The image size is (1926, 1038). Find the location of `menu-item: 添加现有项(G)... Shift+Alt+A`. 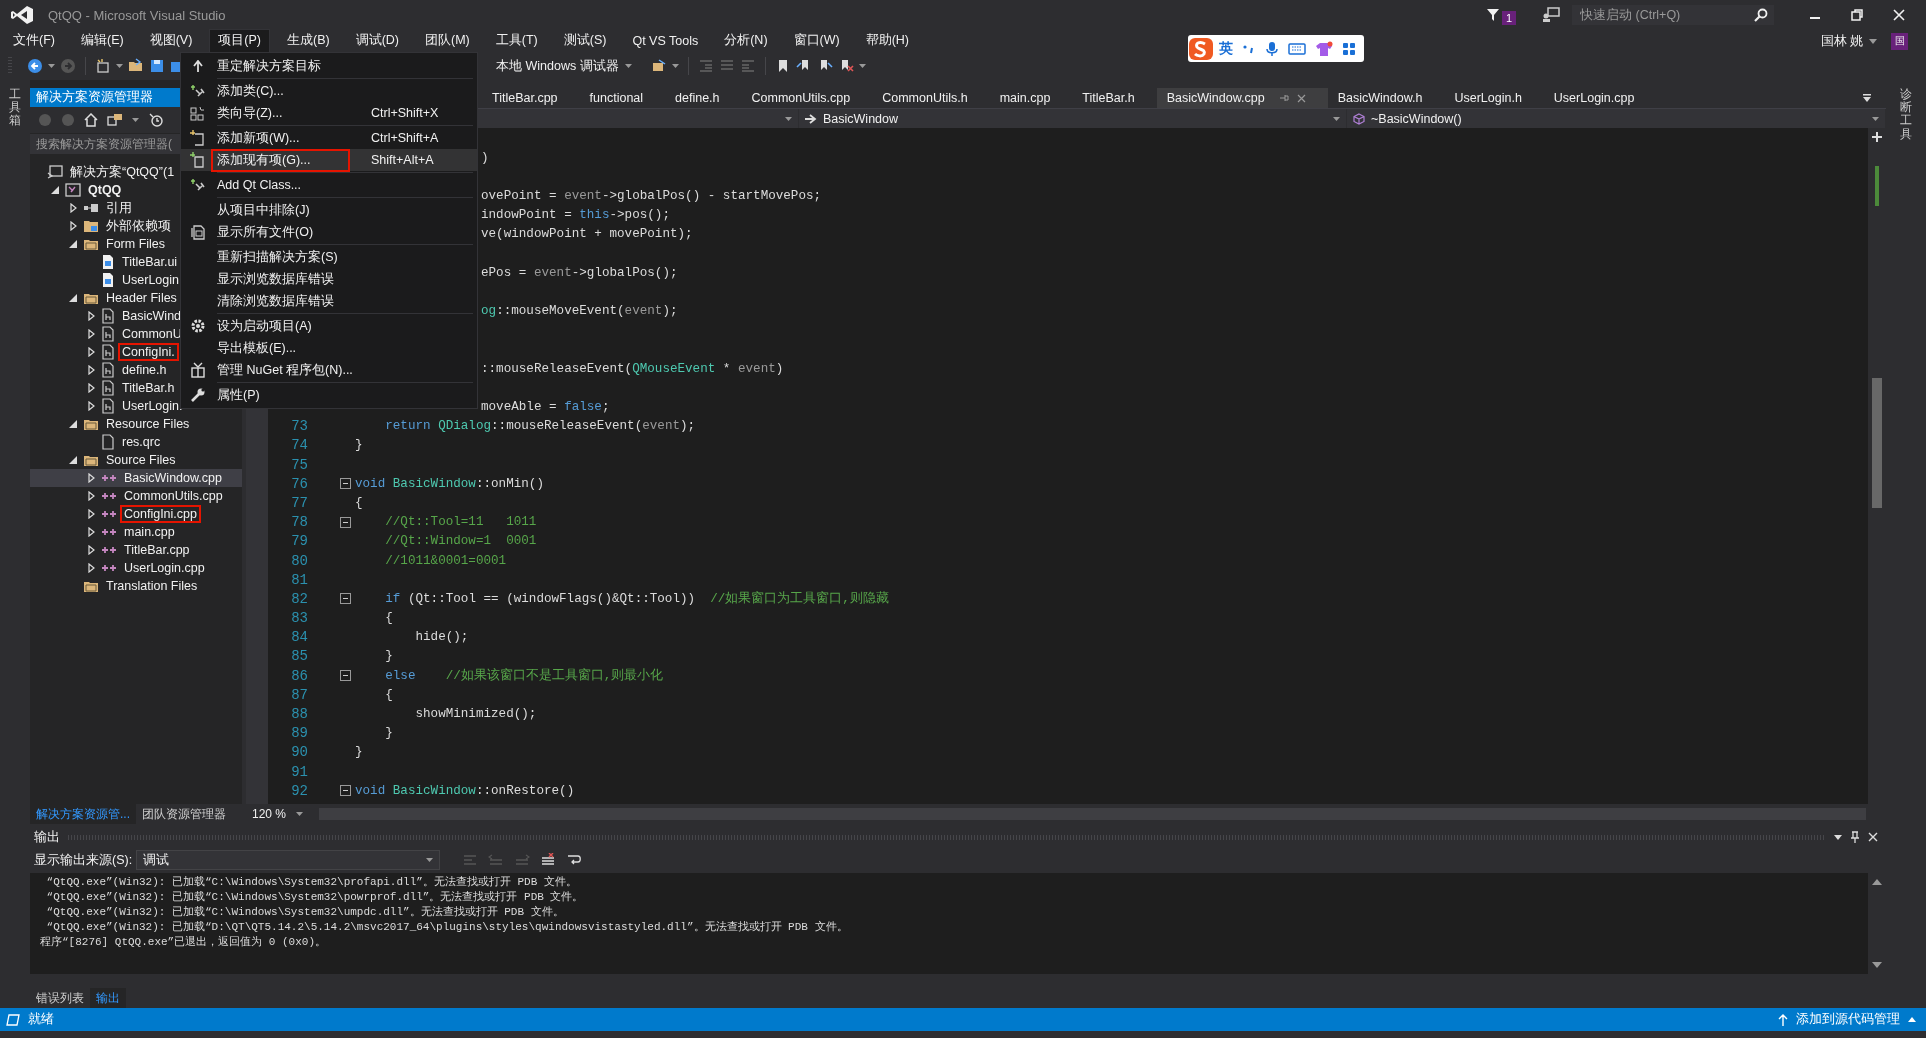

menu-item: 添加现有项(G)... Shift+Alt+A is located at coordinates (329, 160).